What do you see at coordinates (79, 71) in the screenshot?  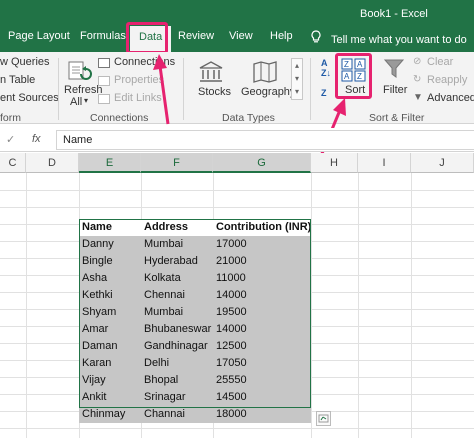 I see `refresh-all-icon` at bounding box center [79, 71].